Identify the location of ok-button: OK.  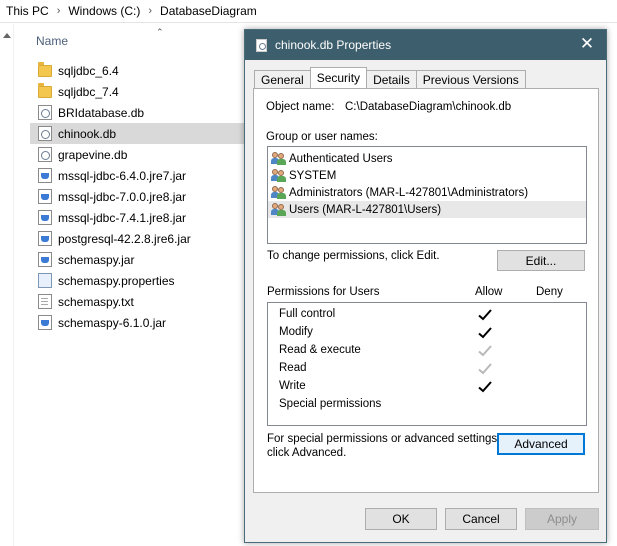
(401, 519).